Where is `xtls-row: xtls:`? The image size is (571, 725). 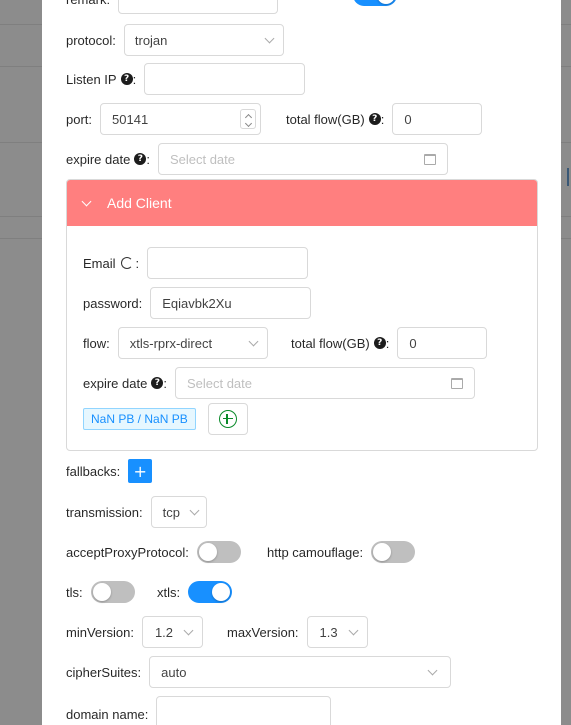
xtls-row: xtls: is located at coordinates (195, 592).